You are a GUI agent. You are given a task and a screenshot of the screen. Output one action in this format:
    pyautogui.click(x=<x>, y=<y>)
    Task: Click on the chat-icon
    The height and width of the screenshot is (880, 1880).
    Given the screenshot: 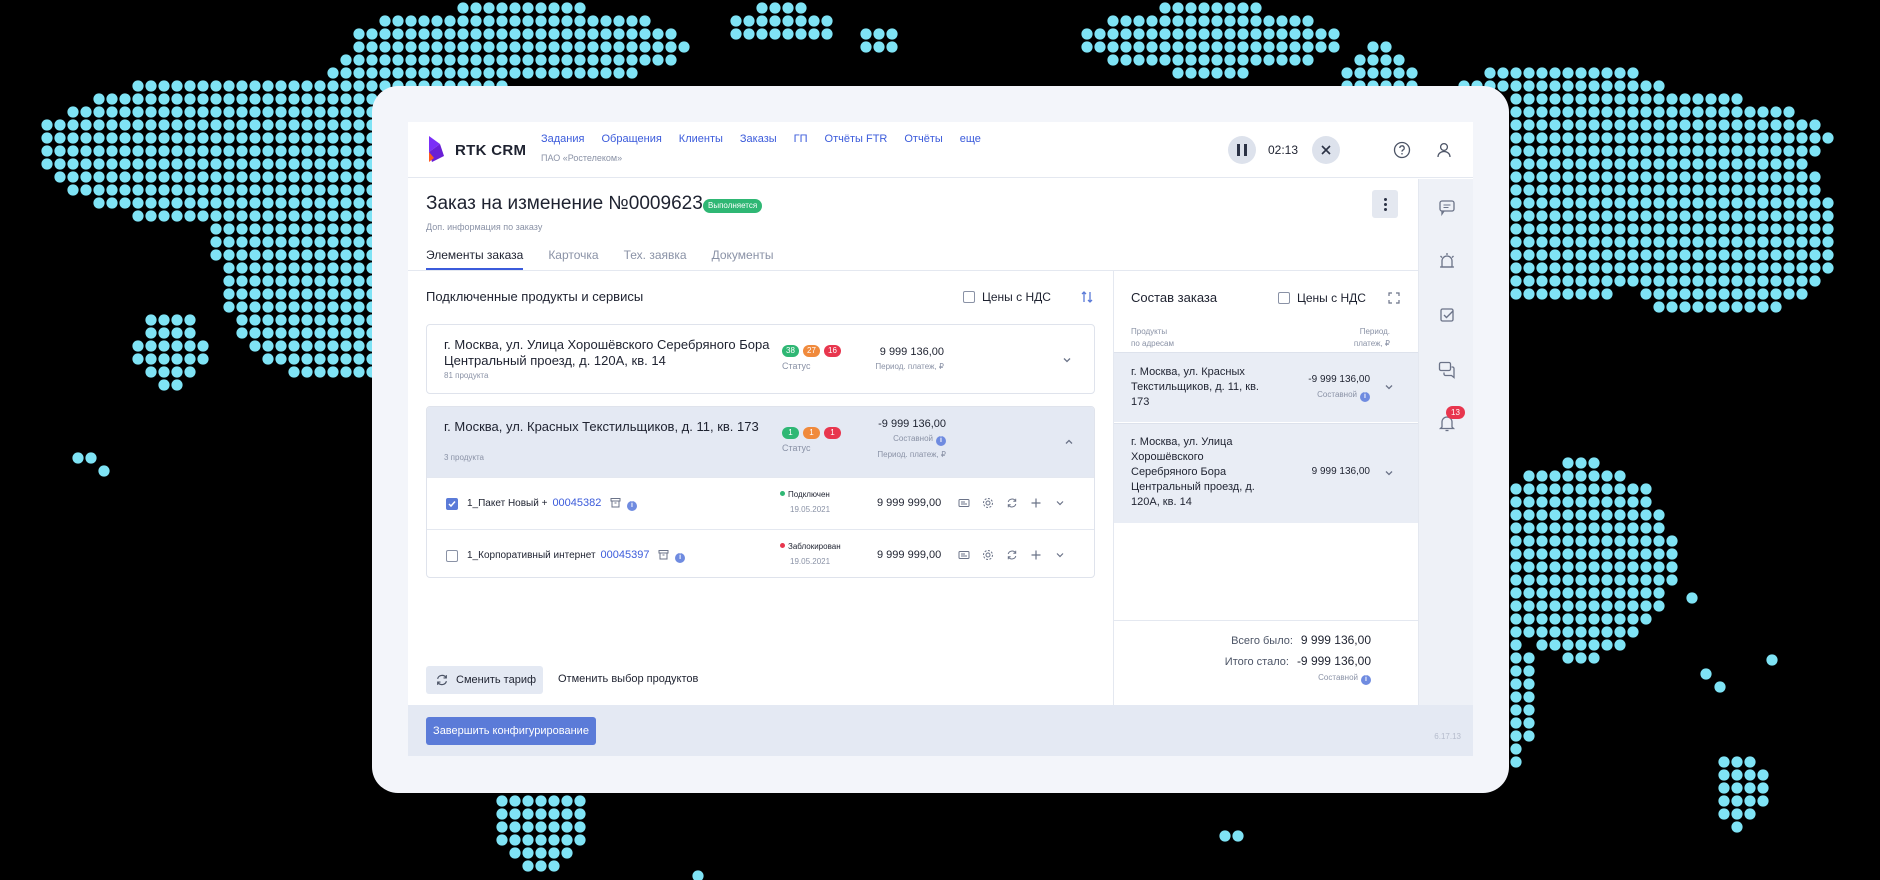 What is the action you would take?
    pyautogui.click(x=1447, y=369)
    